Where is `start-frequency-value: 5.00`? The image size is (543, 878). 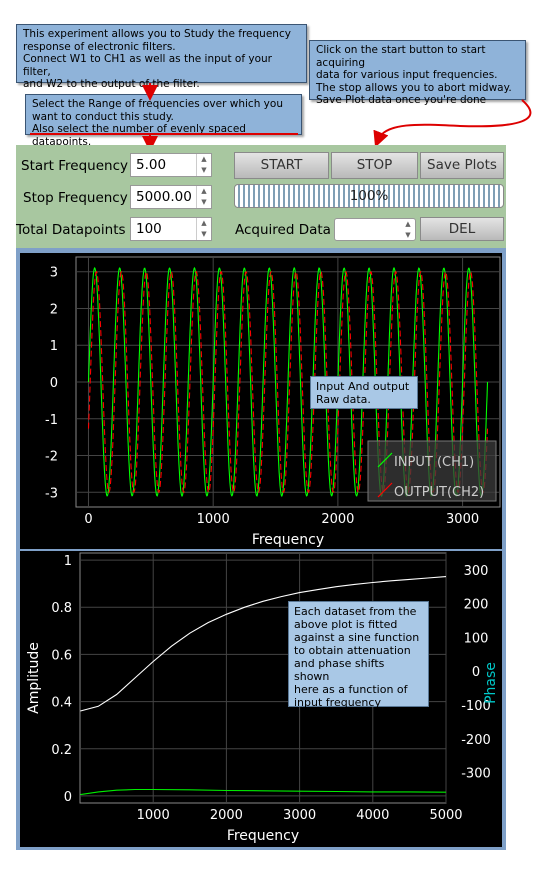
start-frequency-value: 5.00 is located at coordinates (151, 165).